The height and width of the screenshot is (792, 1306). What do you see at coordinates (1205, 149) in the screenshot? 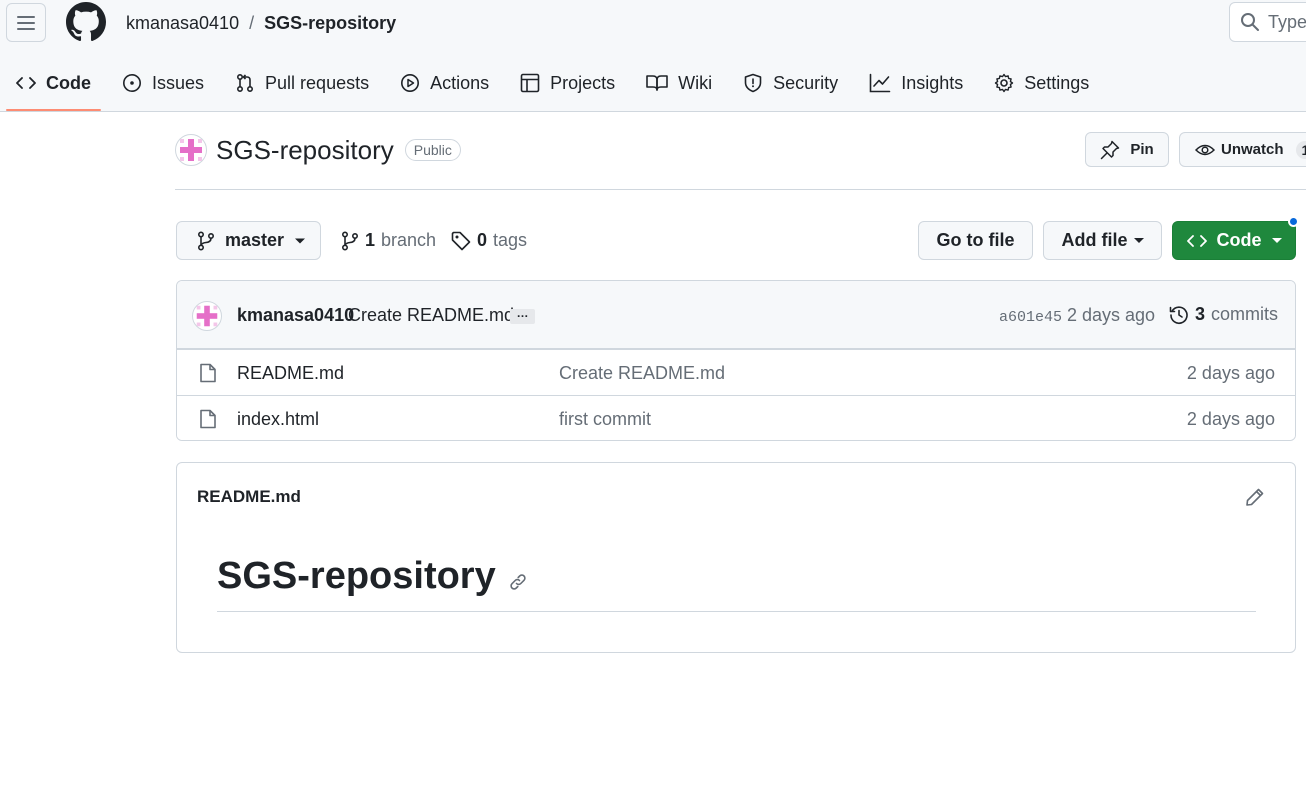
I see `eye-icon` at bounding box center [1205, 149].